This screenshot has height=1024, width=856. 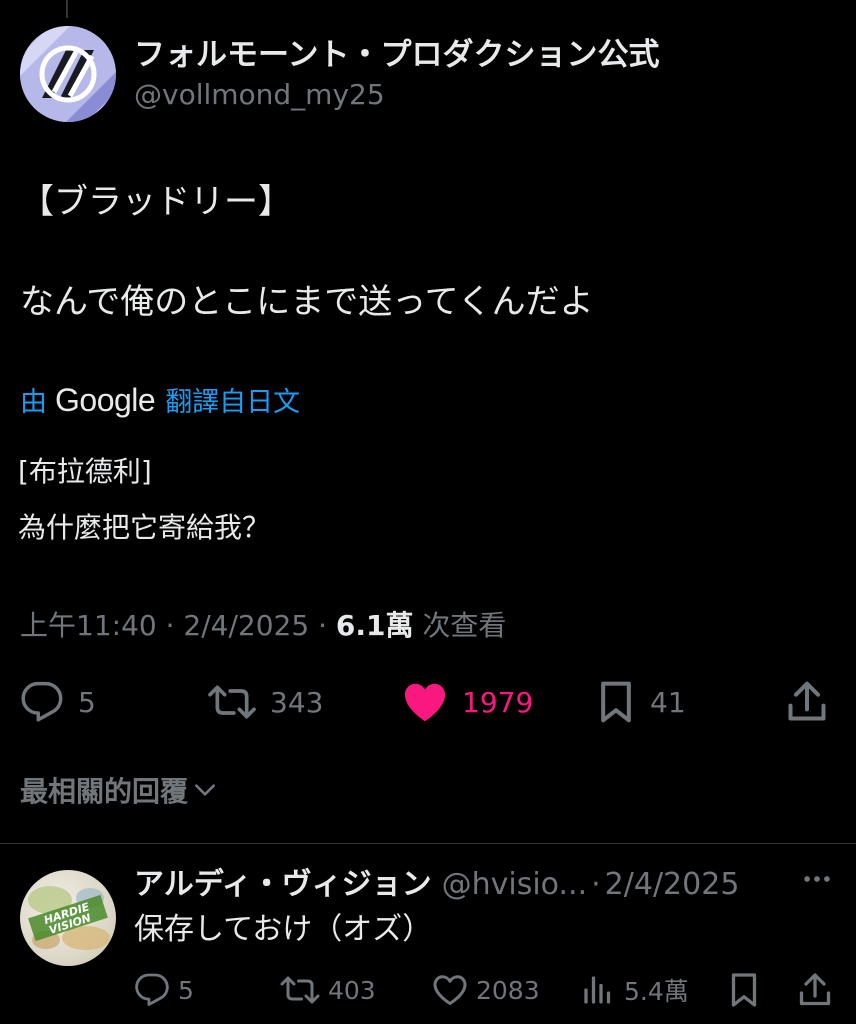 I want to click on reply-header: アルディ・ヴィジョン @hvisio... · 2/4/2025, so click(x=484, y=885).